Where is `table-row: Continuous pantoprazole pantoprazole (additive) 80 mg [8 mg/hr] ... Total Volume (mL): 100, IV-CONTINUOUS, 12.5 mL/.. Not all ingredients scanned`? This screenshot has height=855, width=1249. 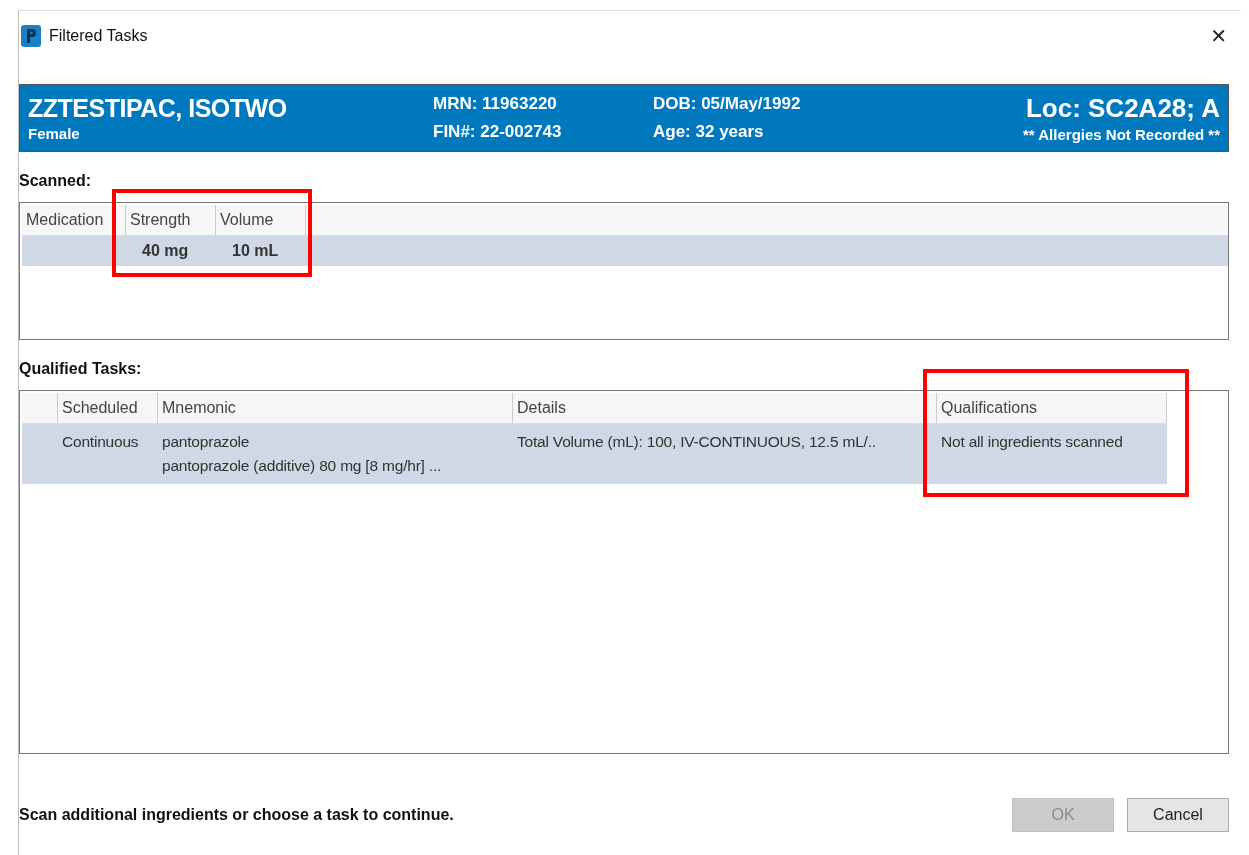 table-row: Continuous pantoprazole pantoprazole (additive) 80 mg [8 mg/hr] ... Total Volume (mL): 100, IV-CONTINUOUS, 12.5 mL/.. Not all ingredients scanned is located at coordinates (594, 454).